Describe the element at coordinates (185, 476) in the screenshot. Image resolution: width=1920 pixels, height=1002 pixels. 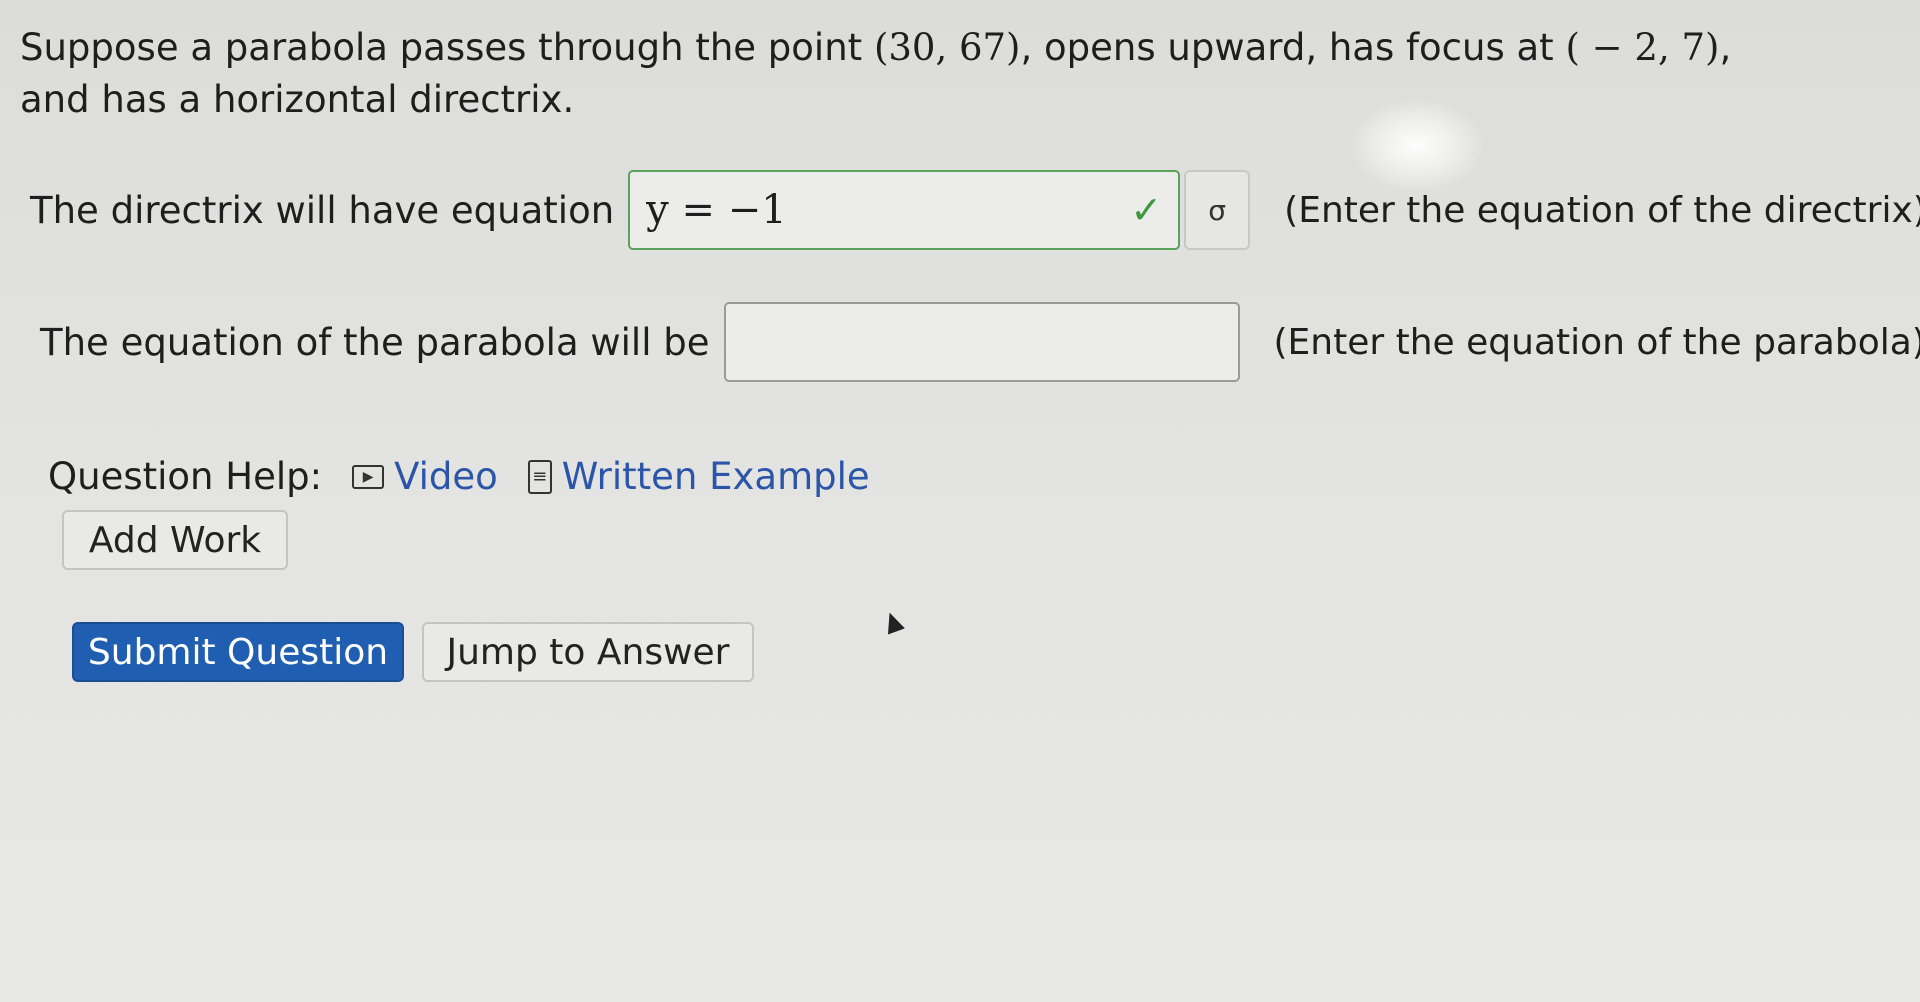
I see `question-help-label: Question Help:` at that location.